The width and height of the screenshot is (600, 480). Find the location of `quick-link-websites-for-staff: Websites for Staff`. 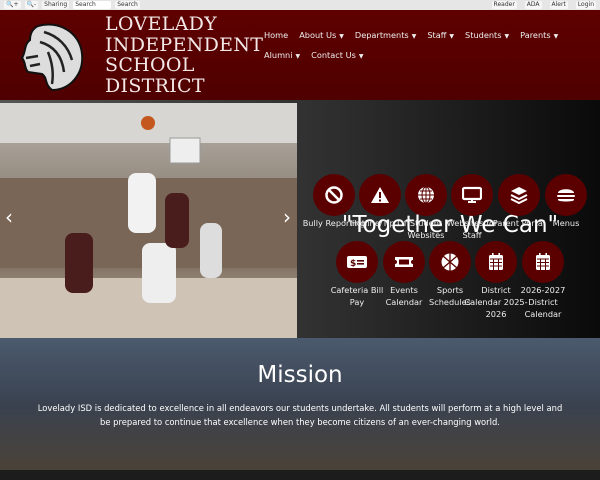

quick-link-websites-for-staff: Websites for Staff is located at coordinates (472, 207).